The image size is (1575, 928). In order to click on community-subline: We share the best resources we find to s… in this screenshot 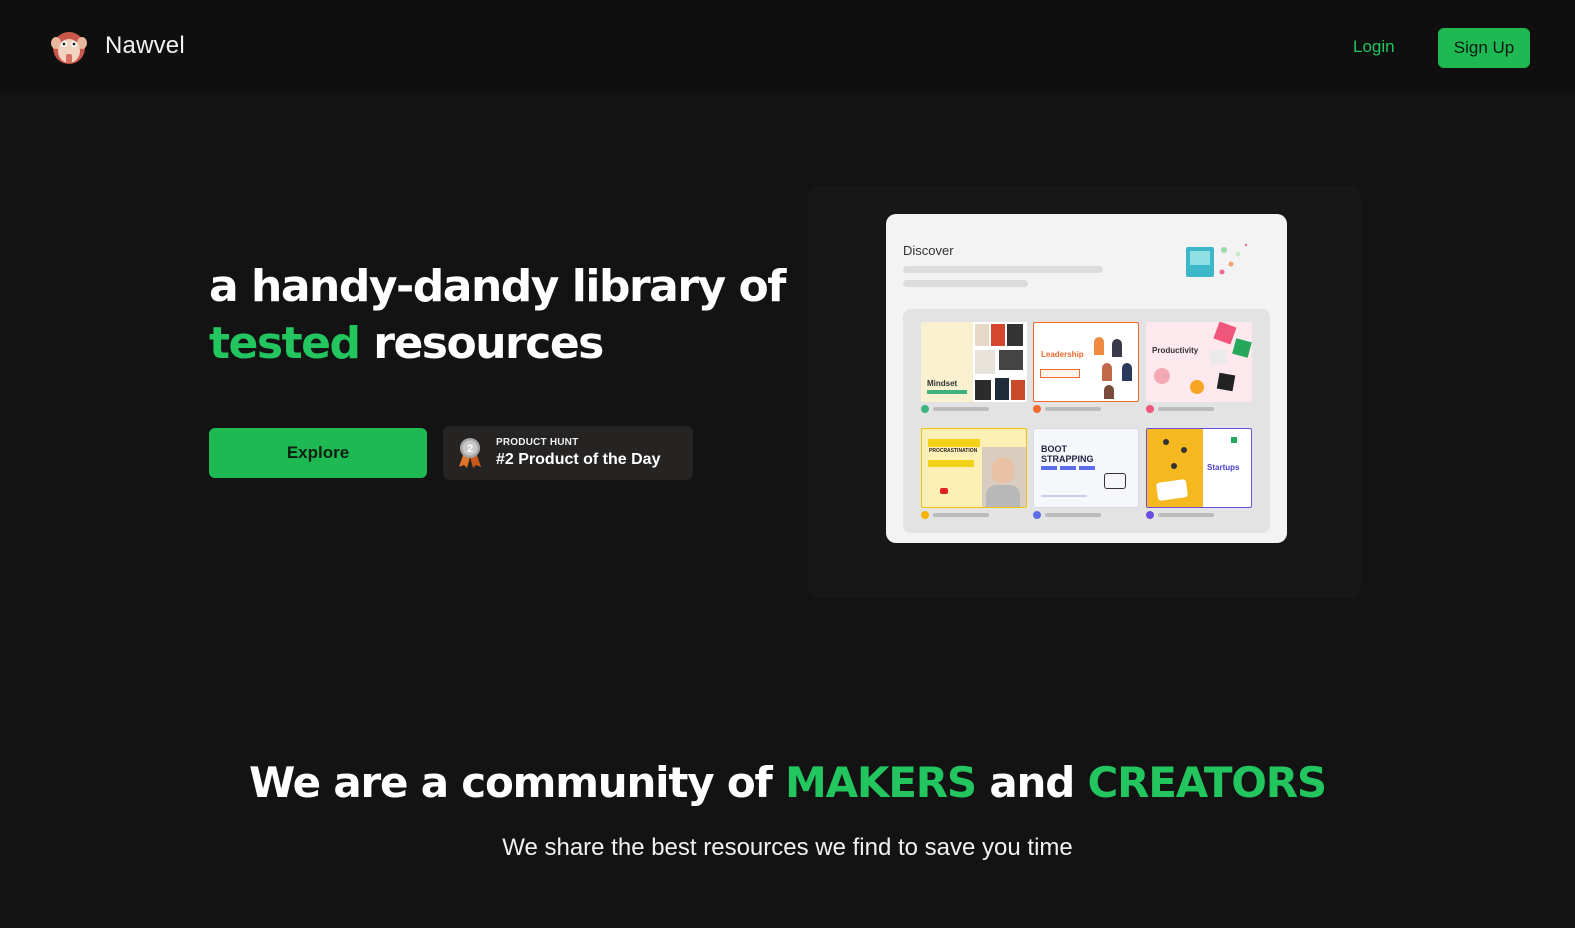, I will do `click(787, 847)`.